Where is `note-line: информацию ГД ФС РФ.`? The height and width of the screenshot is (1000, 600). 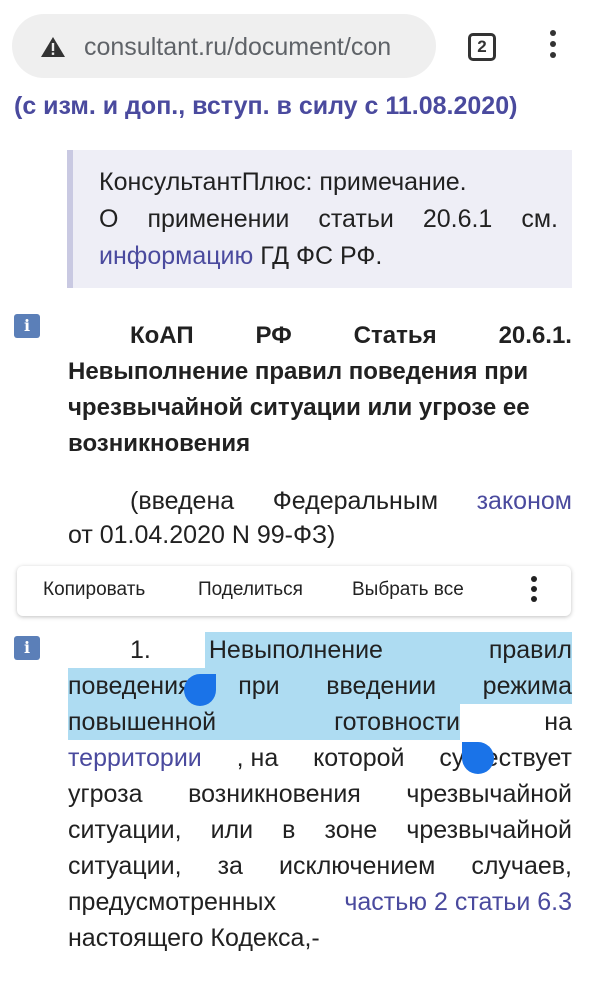
note-line: информацию ГД ФС РФ. is located at coordinates (328, 256).